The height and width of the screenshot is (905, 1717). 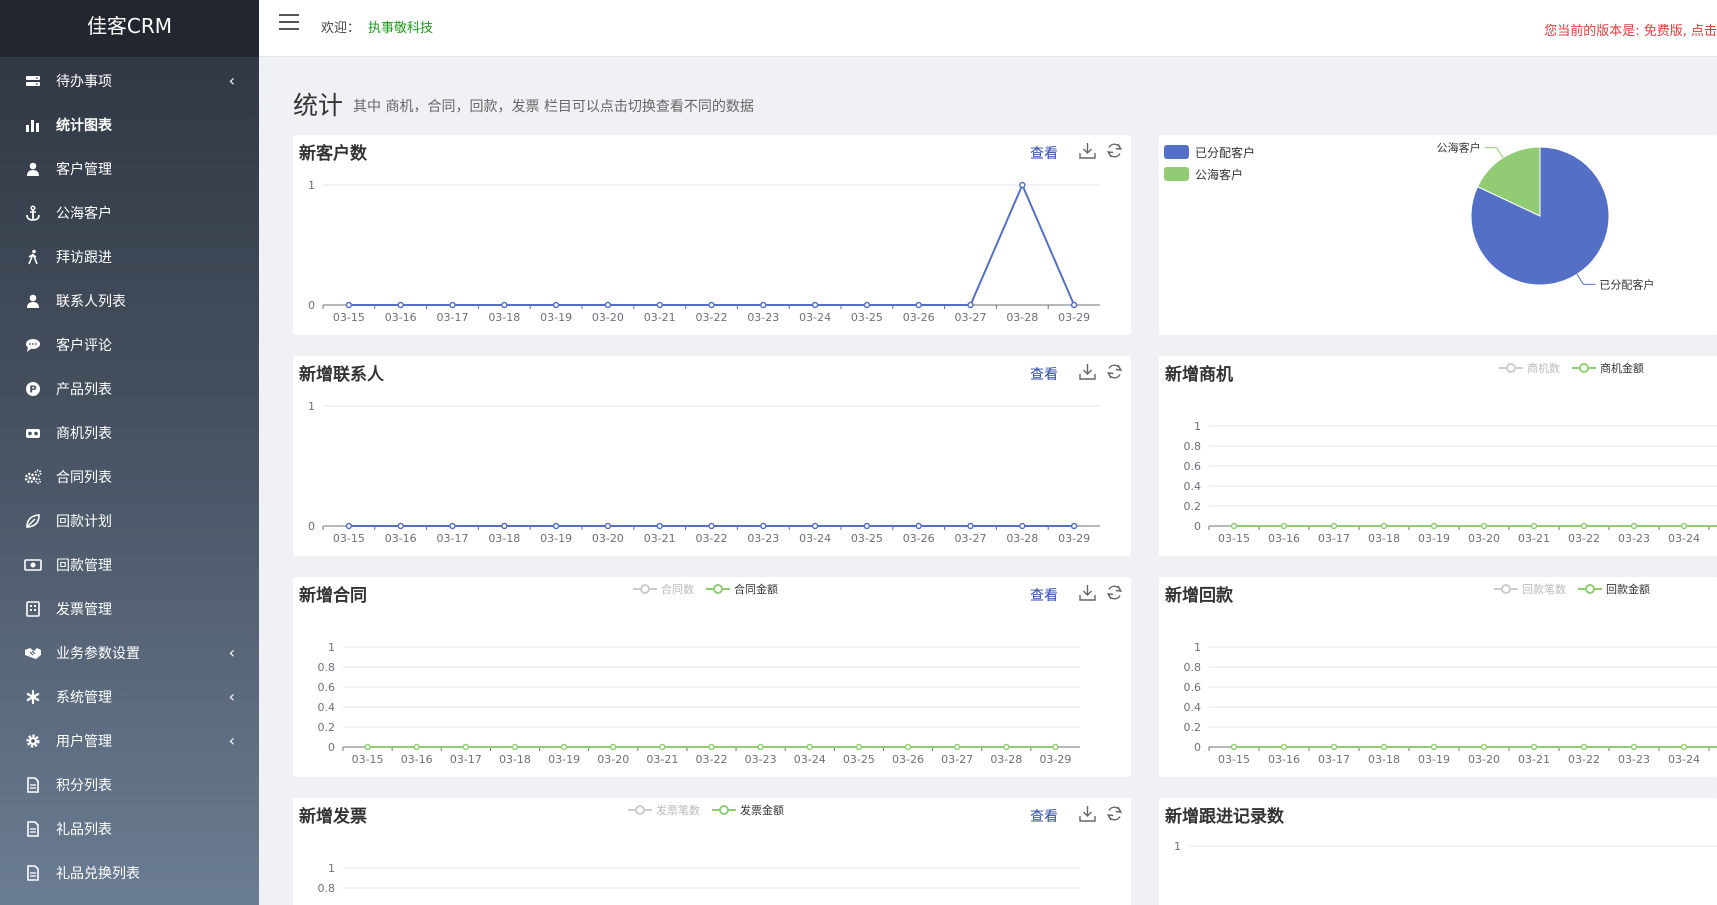 What do you see at coordinates (129, 257) in the screenshot?
I see `sidebar-item: 拜访跟进` at bounding box center [129, 257].